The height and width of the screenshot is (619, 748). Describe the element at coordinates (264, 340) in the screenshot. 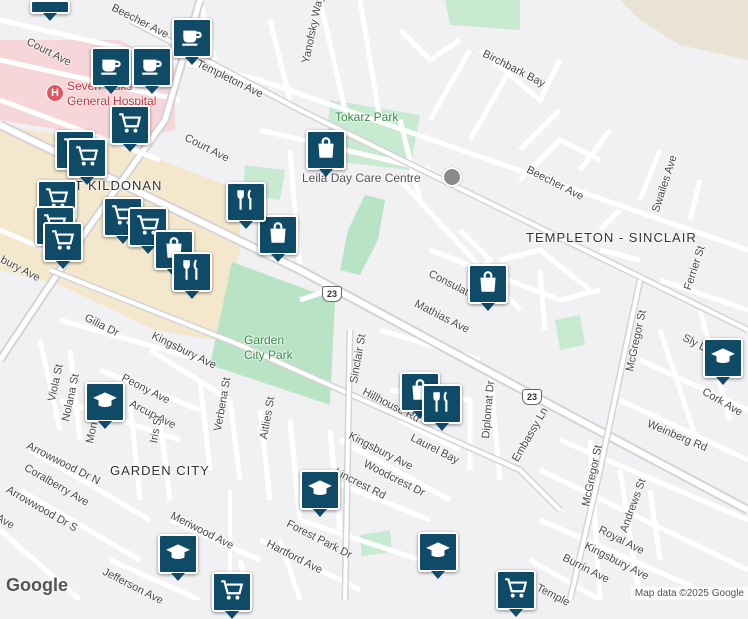

I see `park-label-garden-city-1: Garden` at that location.